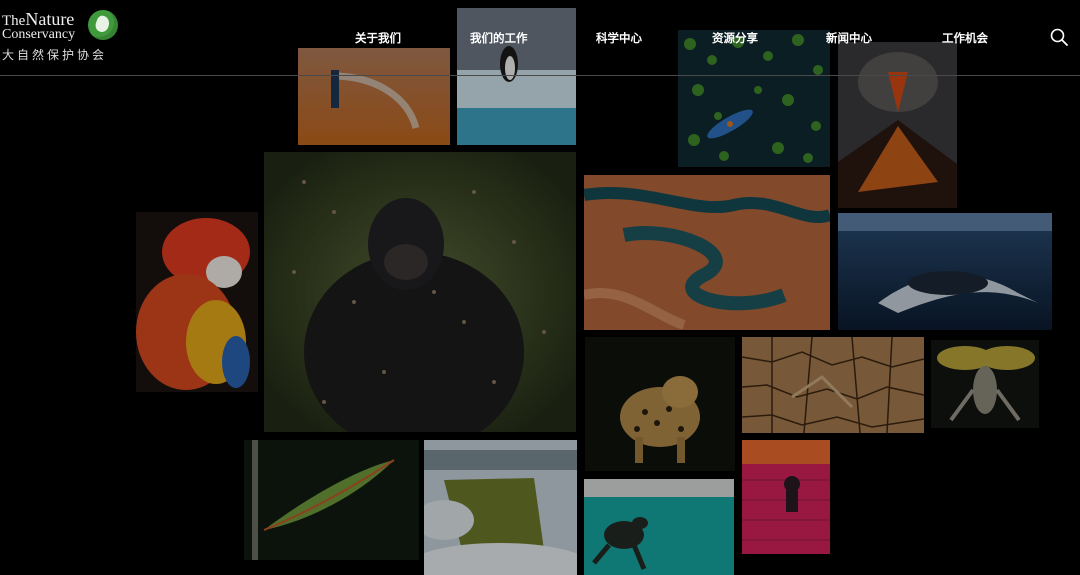  Describe the element at coordinates (965, 38) in the screenshot. I see `nav-item-careers: 工作机会` at that location.